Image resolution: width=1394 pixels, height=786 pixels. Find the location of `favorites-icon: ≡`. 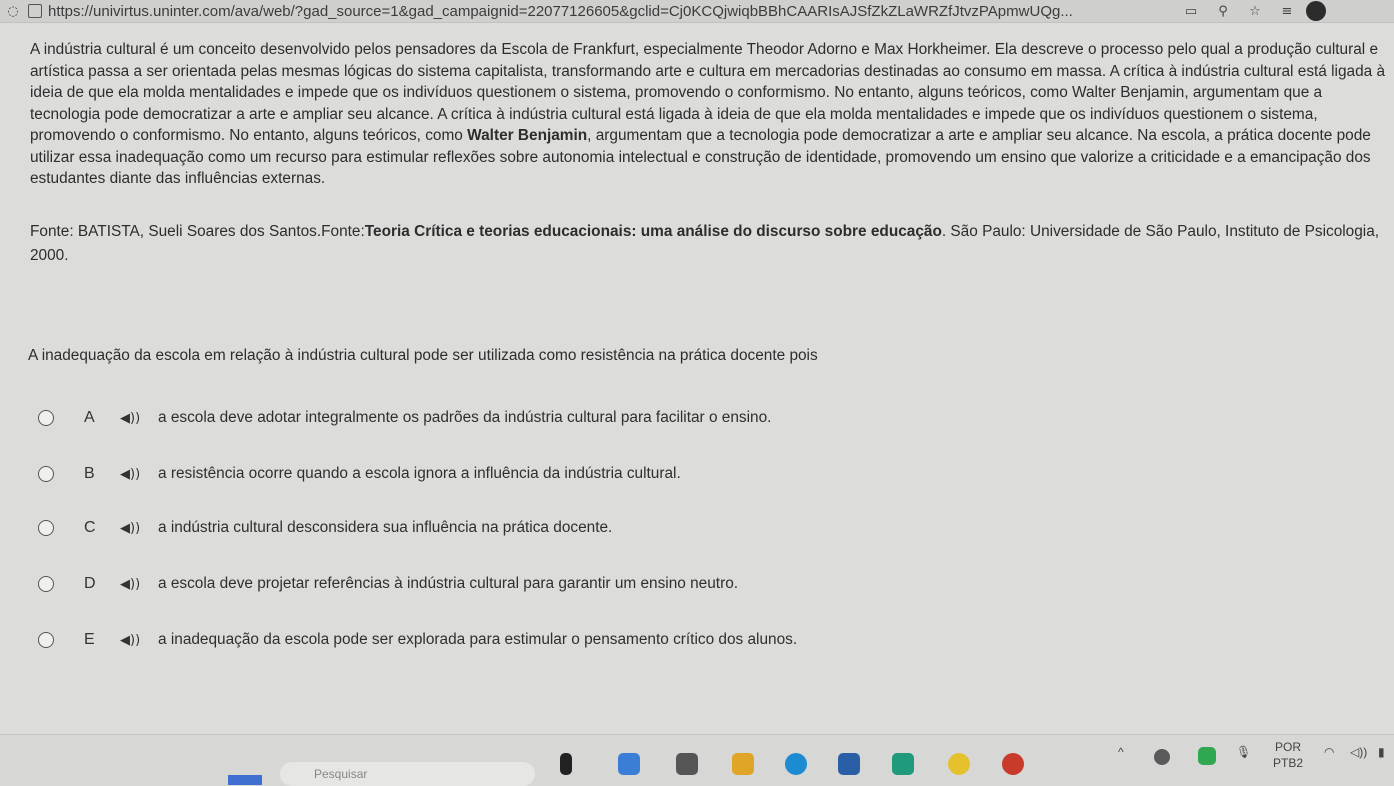

favorites-icon: ≡ is located at coordinates (1287, 11).